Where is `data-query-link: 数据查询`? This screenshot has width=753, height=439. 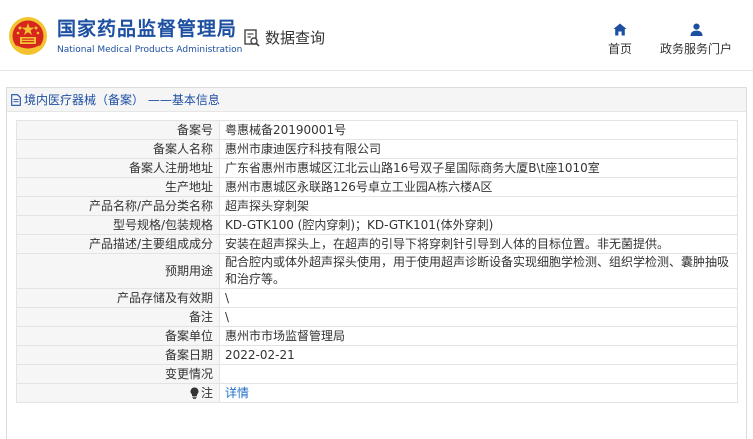
data-query-link: 数据查询 is located at coordinates (284, 37).